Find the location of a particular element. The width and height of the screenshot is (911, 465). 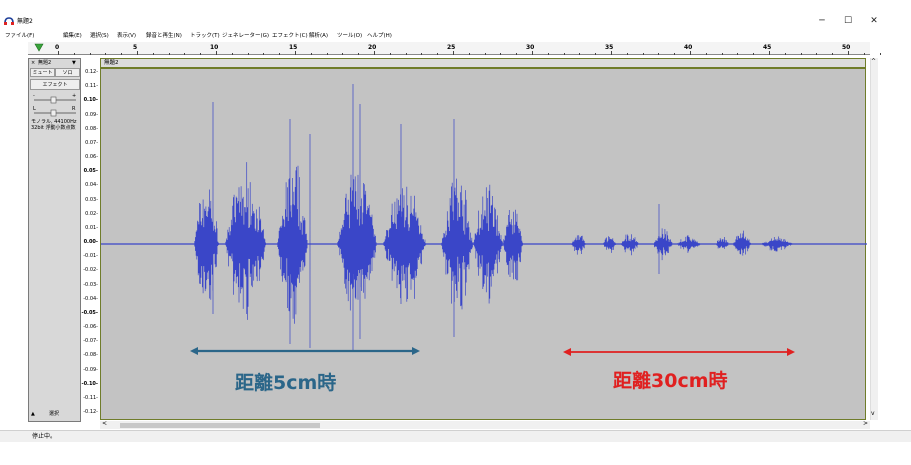

tick-label: 40 is located at coordinates (688, 47).